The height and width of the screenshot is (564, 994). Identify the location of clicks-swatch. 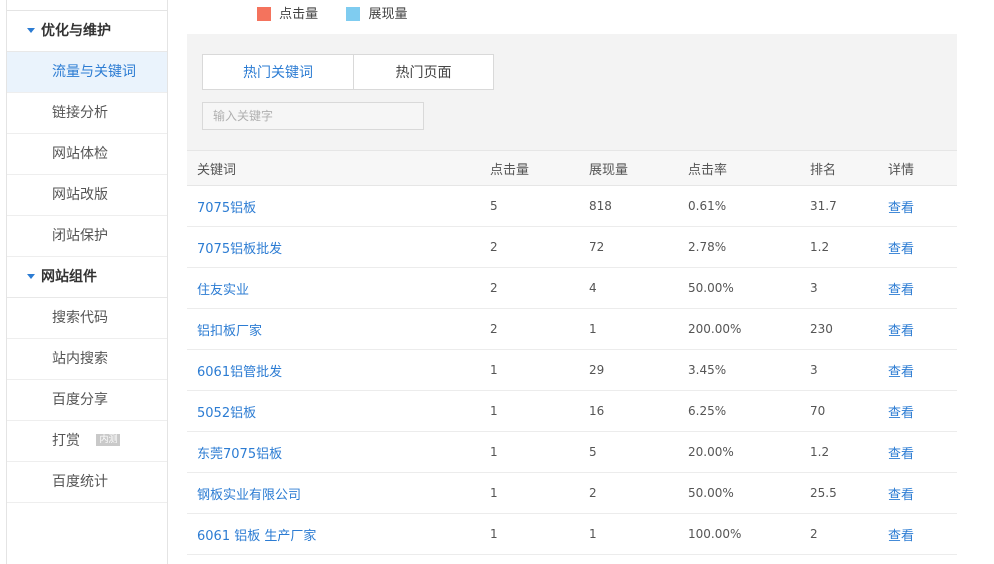
(264, 13).